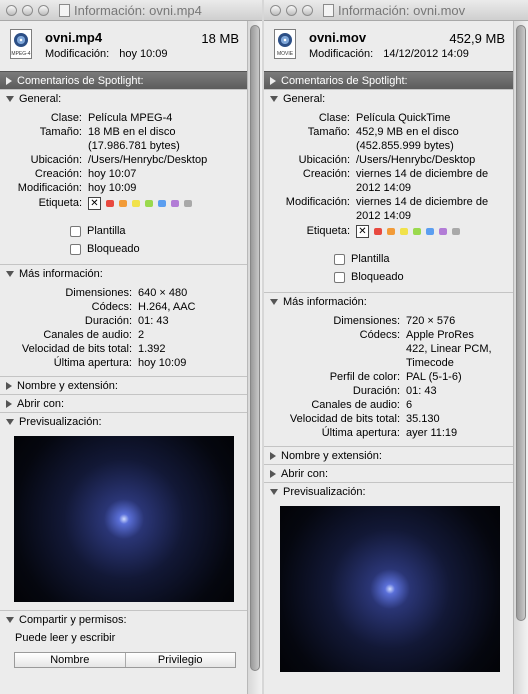 The image size is (528, 694). I want to click on modified-value: hoy 10:09, so click(143, 54).